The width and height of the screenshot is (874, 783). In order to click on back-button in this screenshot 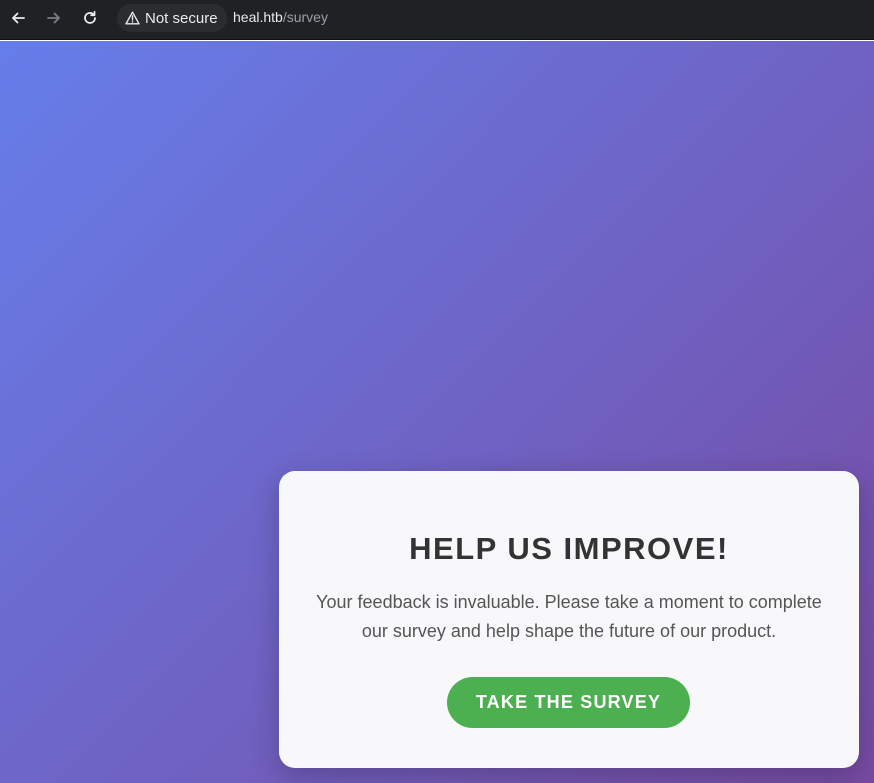, I will do `click(18, 18)`.